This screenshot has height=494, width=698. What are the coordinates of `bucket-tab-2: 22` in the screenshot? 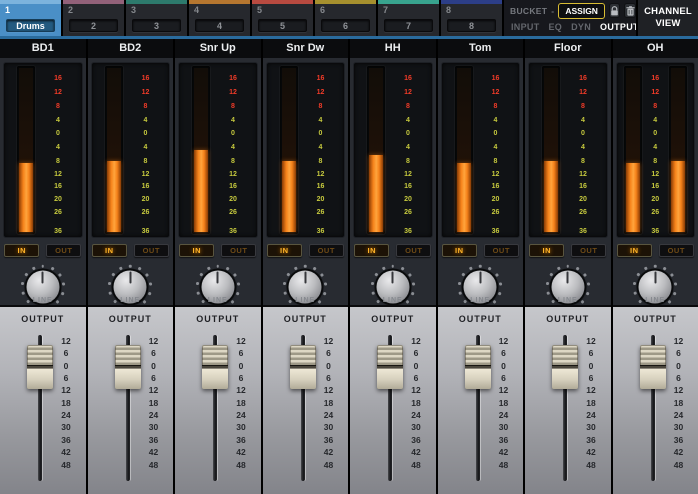 It's located at (93, 18).